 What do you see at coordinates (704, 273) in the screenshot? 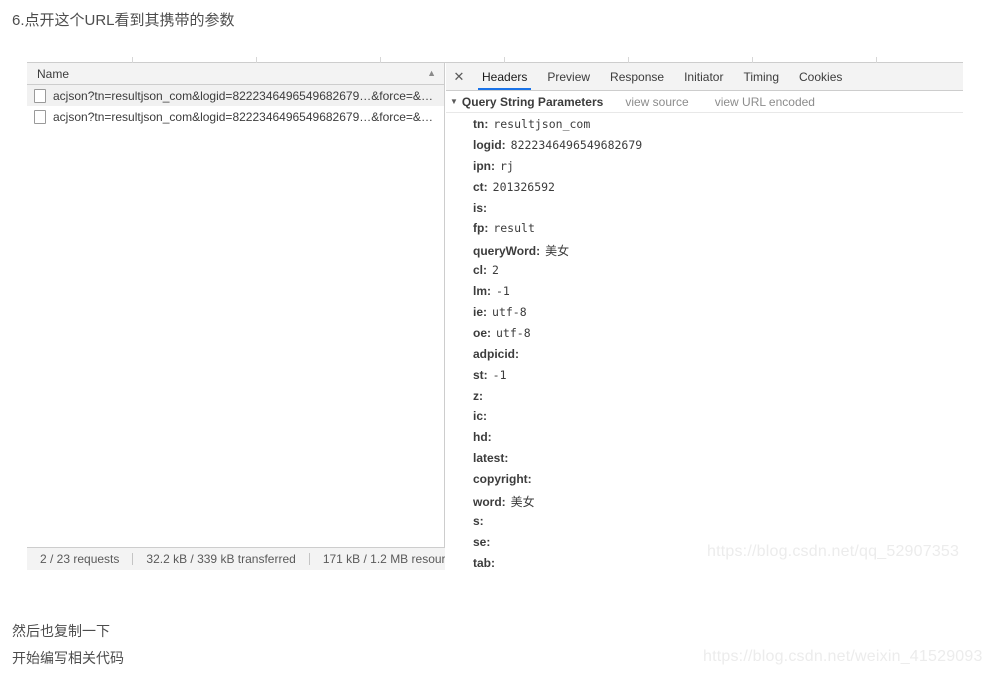
I see `query-parameter-row: cl: 2` at bounding box center [704, 273].